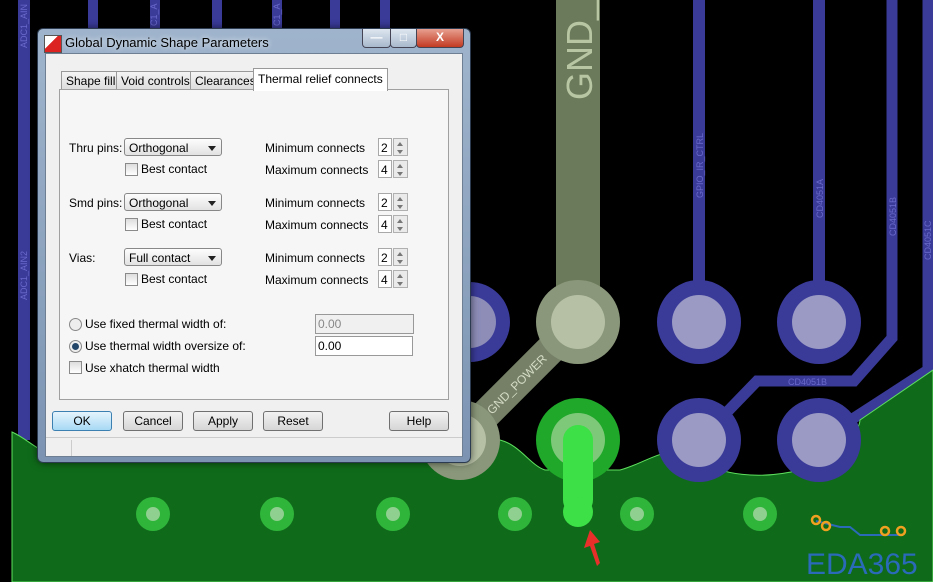  Describe the element at coordinates (700, 165) in the screenshot. I see `net-label: GPIO_IR_CTRL` at that location.